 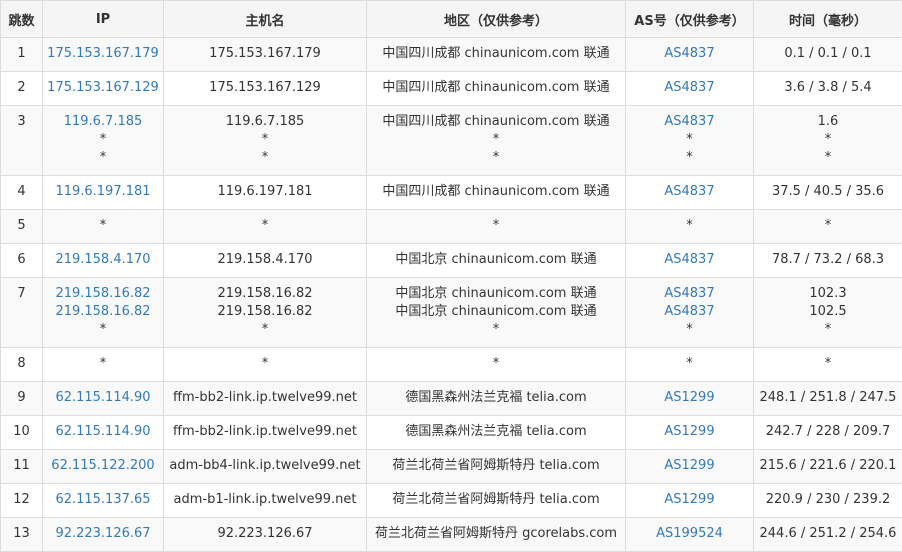 What do you see at coordinates (265, 535) in the screenshot?
I see `hostname-cell: 92.223.126.67` at bounding box center [265, 535].